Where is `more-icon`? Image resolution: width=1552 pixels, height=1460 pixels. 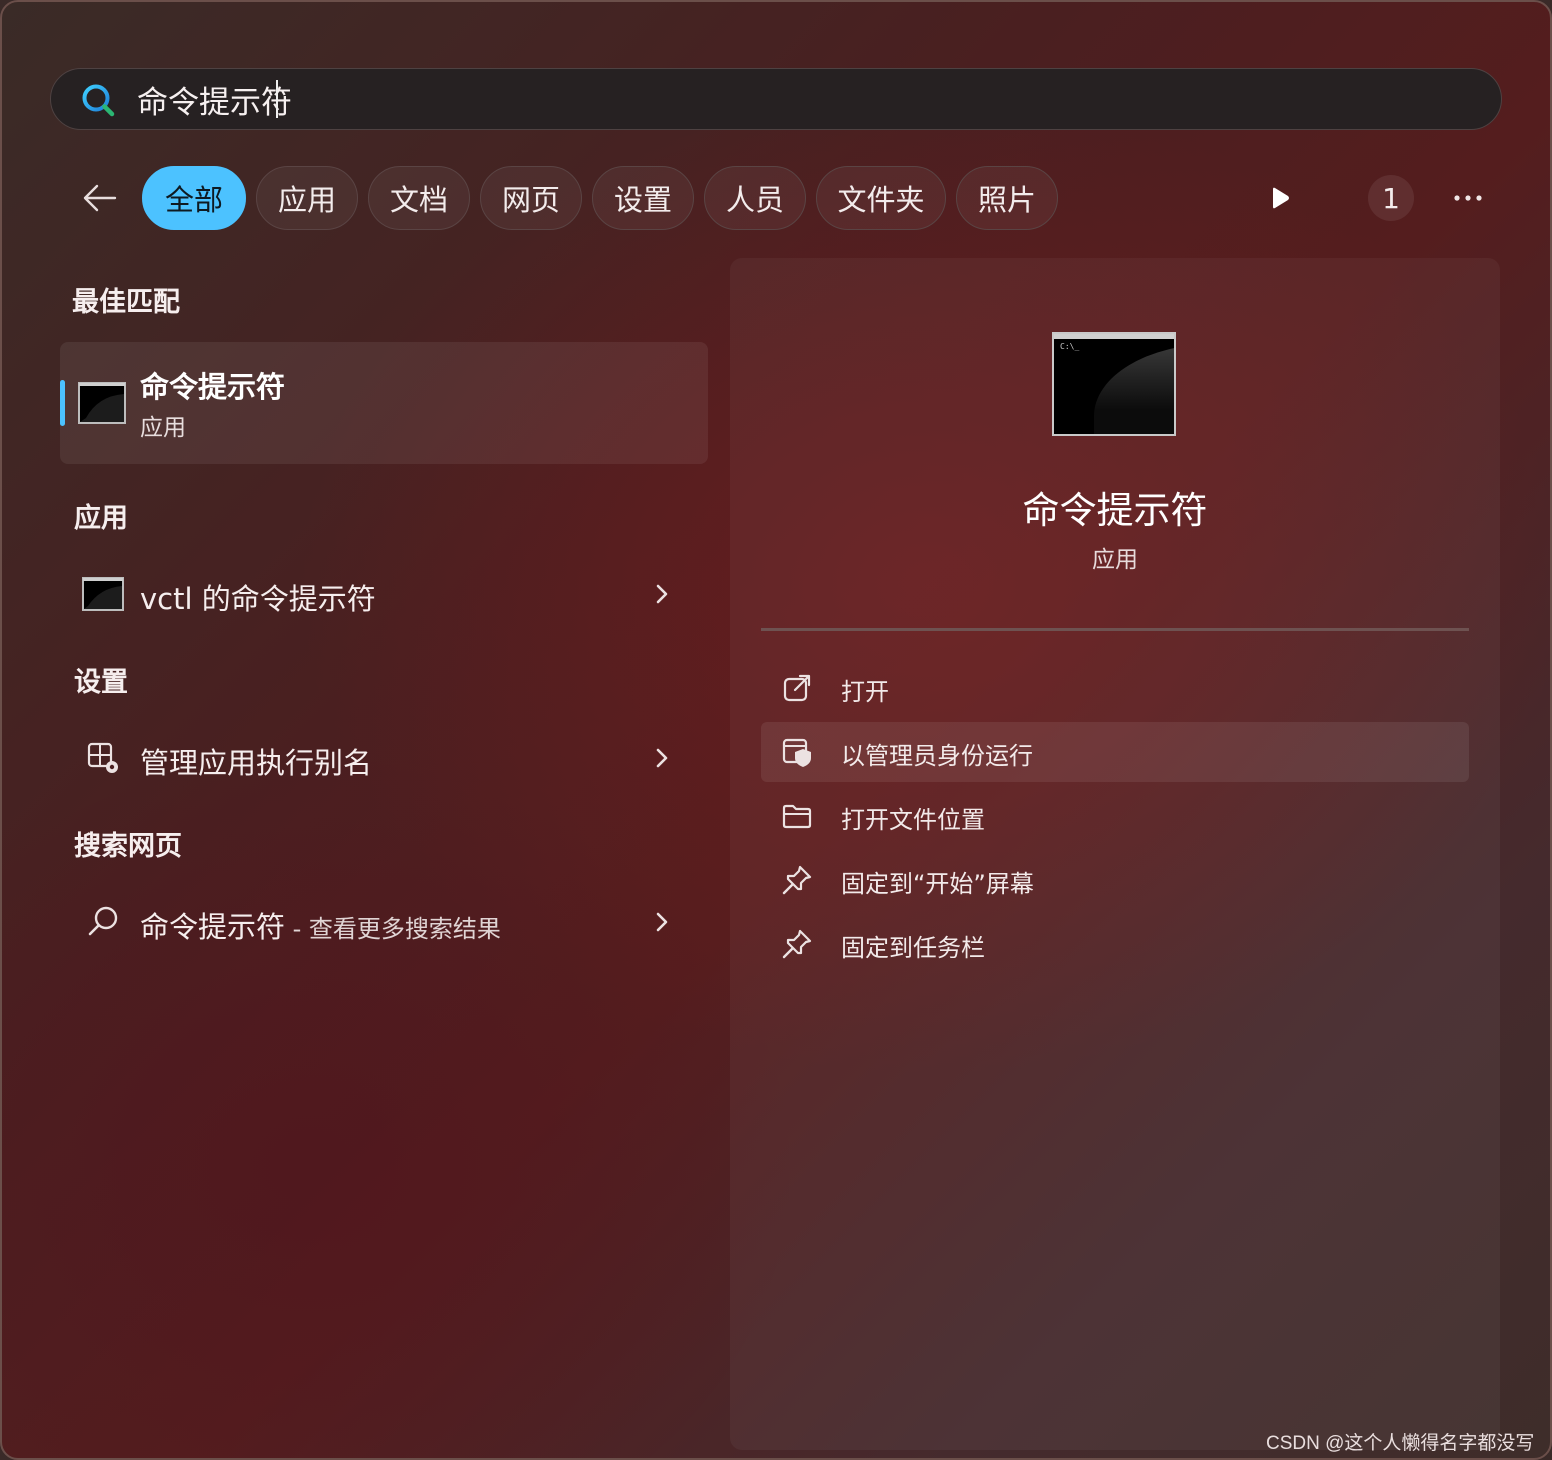 more-icon is located at coordinates (1468, 198).